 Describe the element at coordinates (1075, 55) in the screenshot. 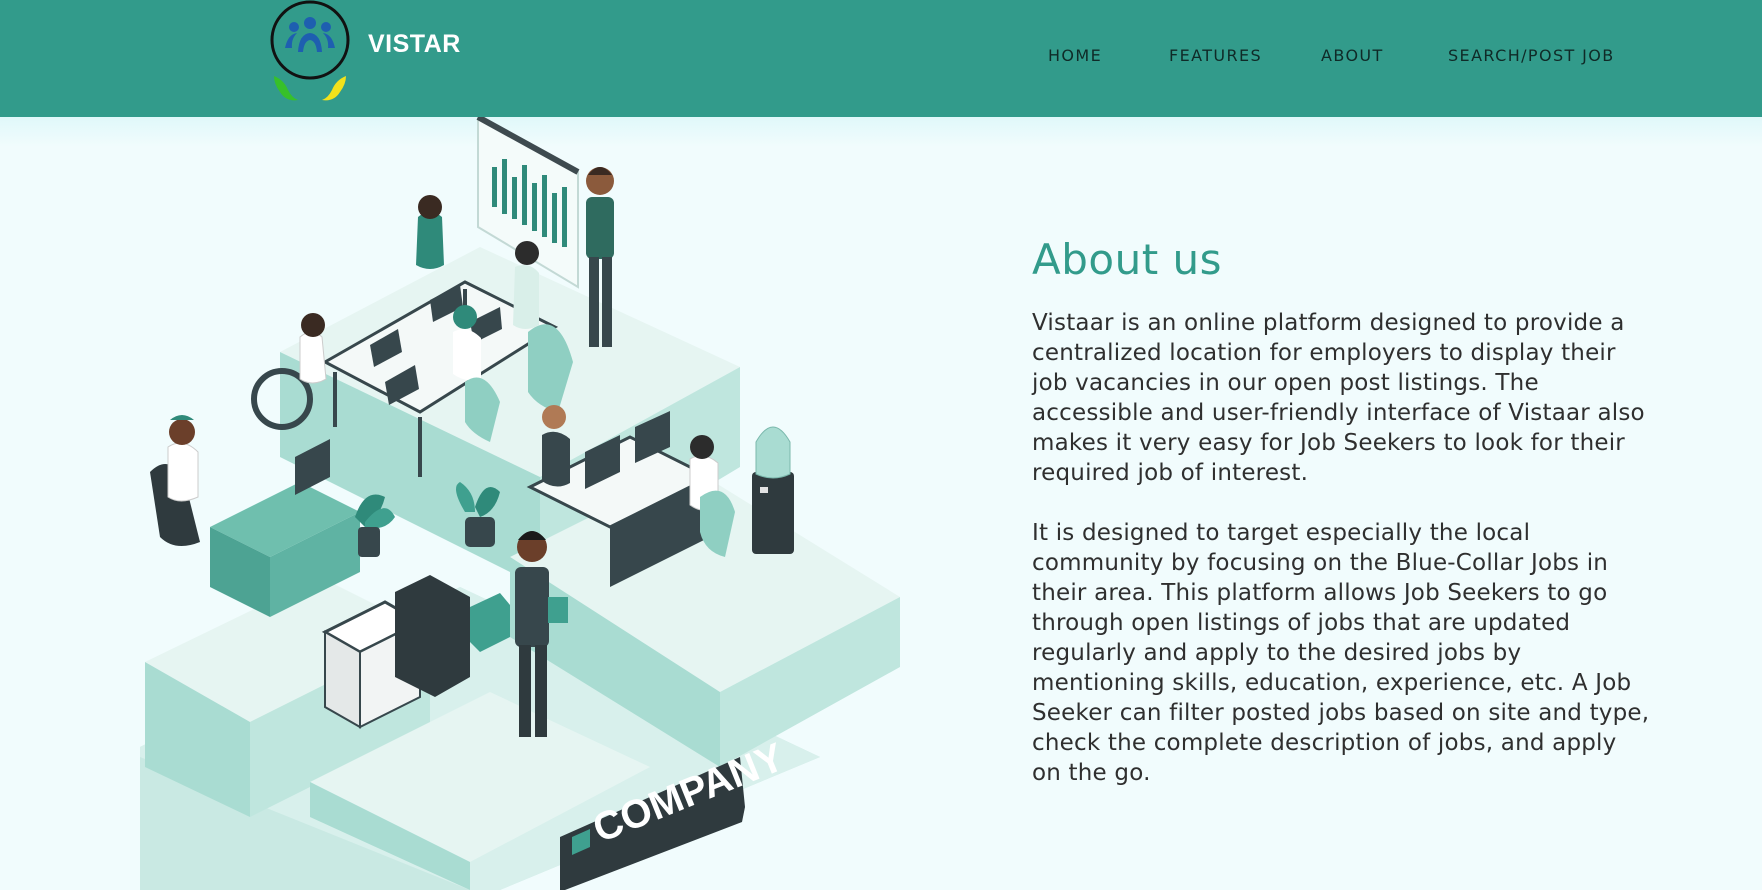

I see `nav-home-link: HOME` at that location.